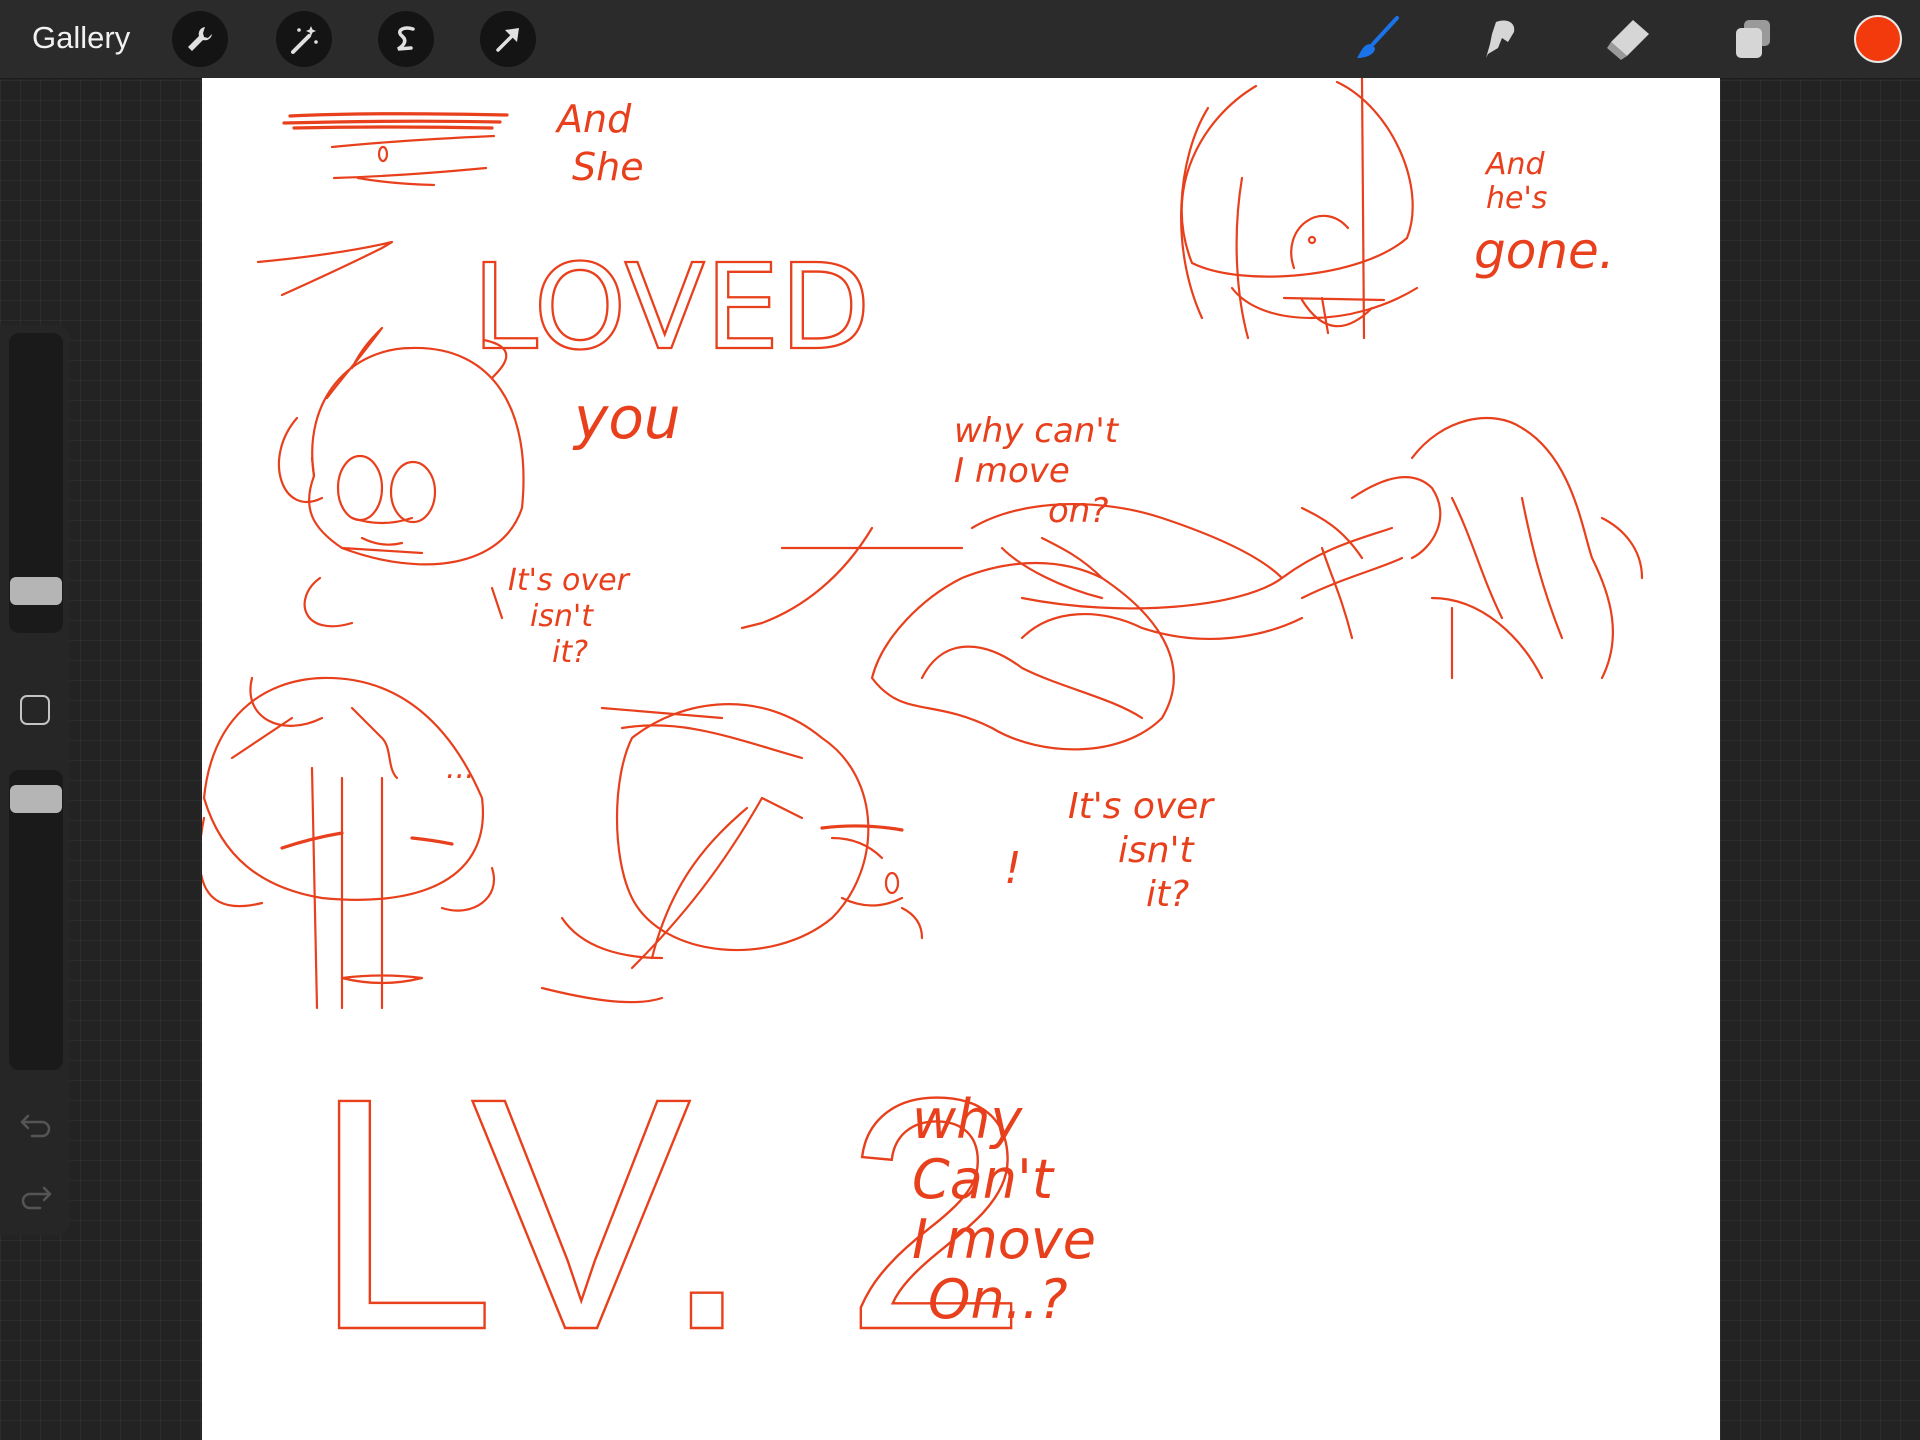  I want to click on text-its-over-right-2: isn't, so click(1156, 850).